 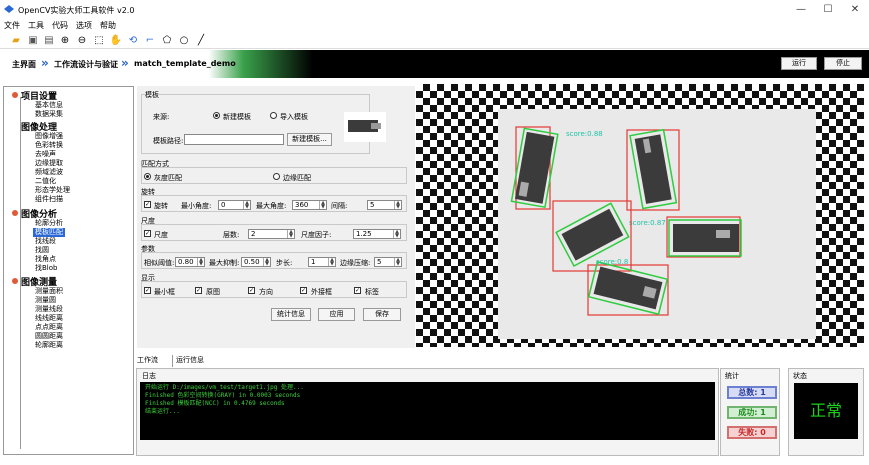 What do you see at coordinates (161, 117) in the screenshot?
I see `source-label: 来源:` at bounding box center [161, 117].